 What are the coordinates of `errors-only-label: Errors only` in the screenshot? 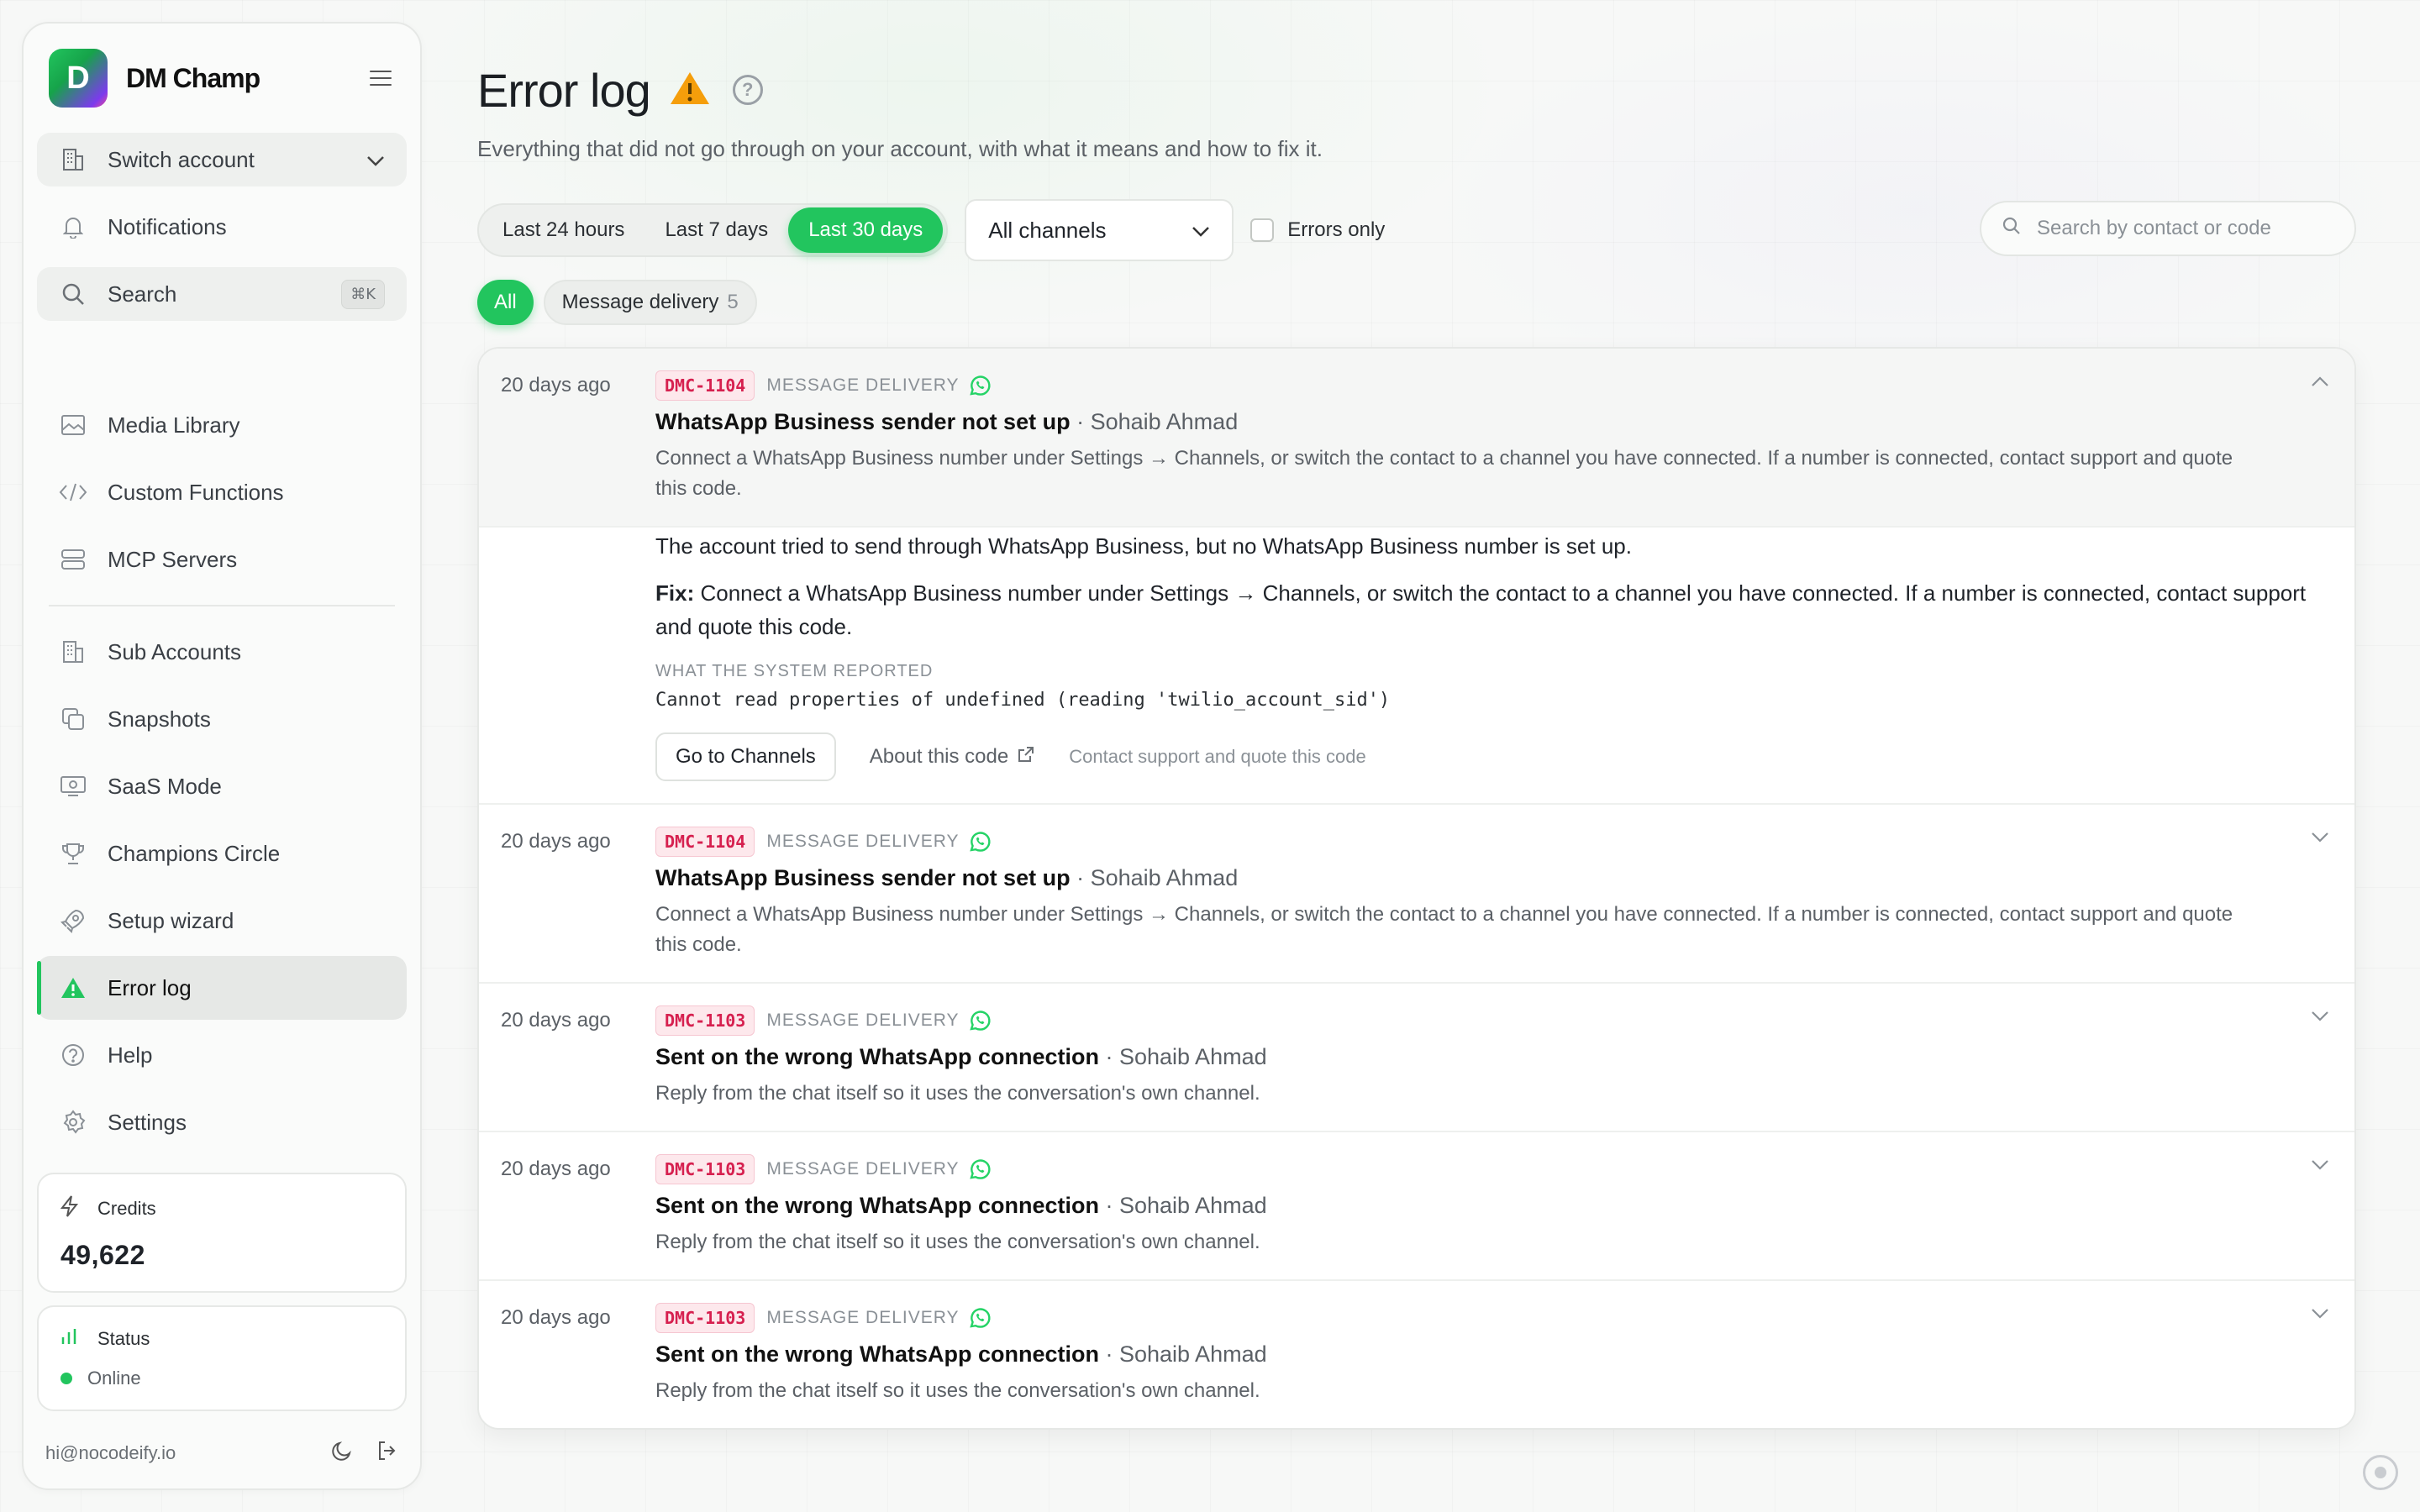 It's located at (1336, 229).